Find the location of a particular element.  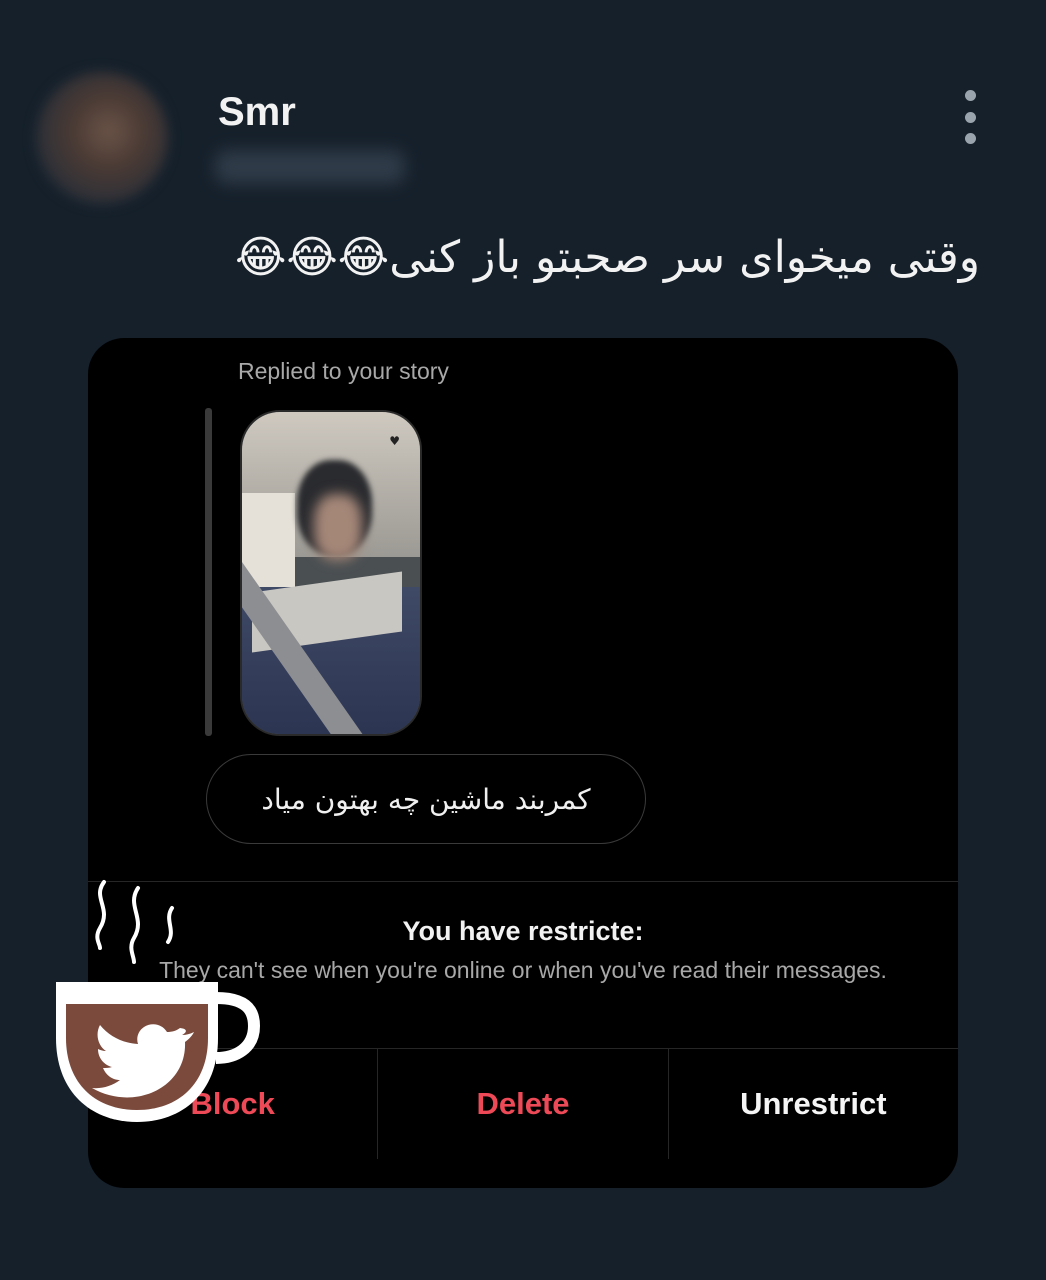

coffee-cup-twitter-bird-icon is located at coordinates (158, 1001).